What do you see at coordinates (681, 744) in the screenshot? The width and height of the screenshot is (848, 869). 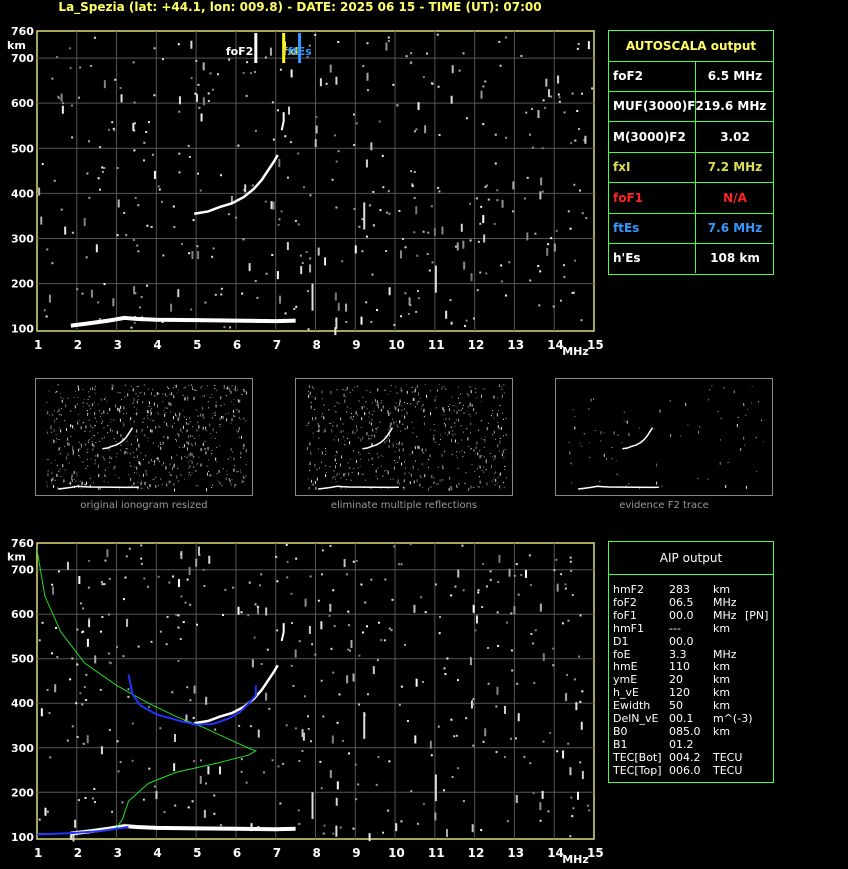 I see `aip-value: 01.2` at bounding box center [681, 744].